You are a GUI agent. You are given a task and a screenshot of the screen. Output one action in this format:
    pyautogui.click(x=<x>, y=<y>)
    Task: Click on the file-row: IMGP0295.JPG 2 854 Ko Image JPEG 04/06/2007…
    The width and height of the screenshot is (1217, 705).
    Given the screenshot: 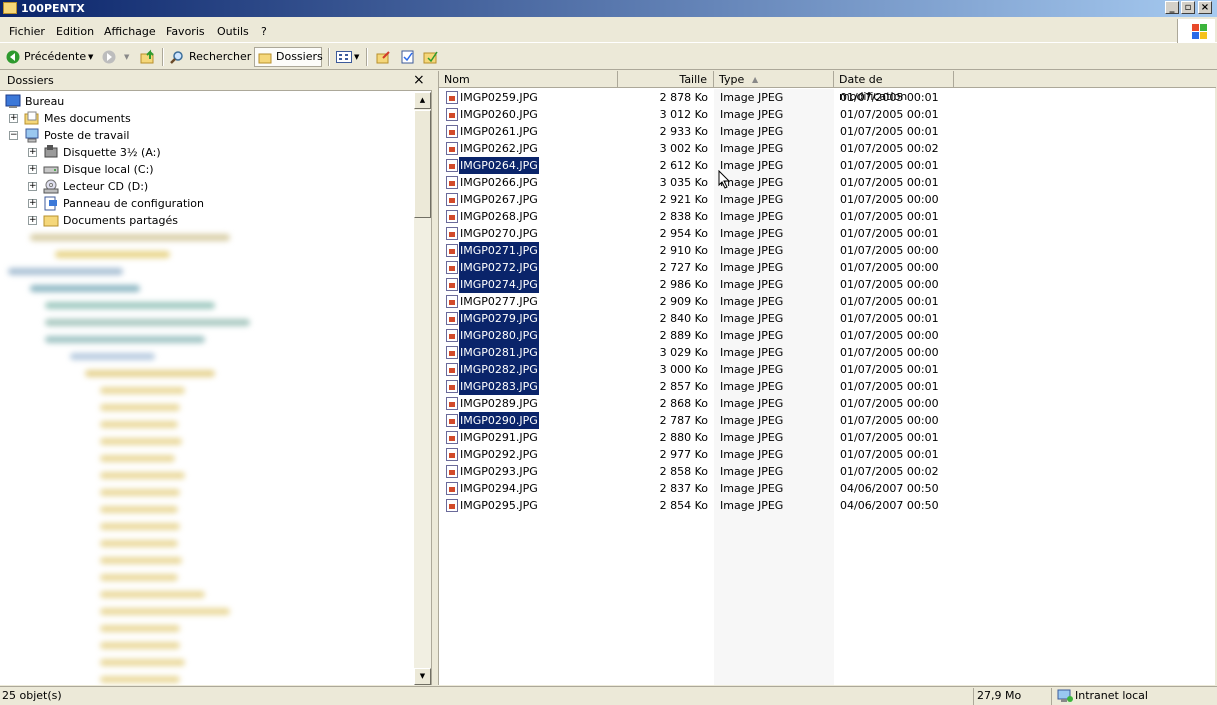 What is the action you would take?
    pyautogui.click(x=827, y=505)
    